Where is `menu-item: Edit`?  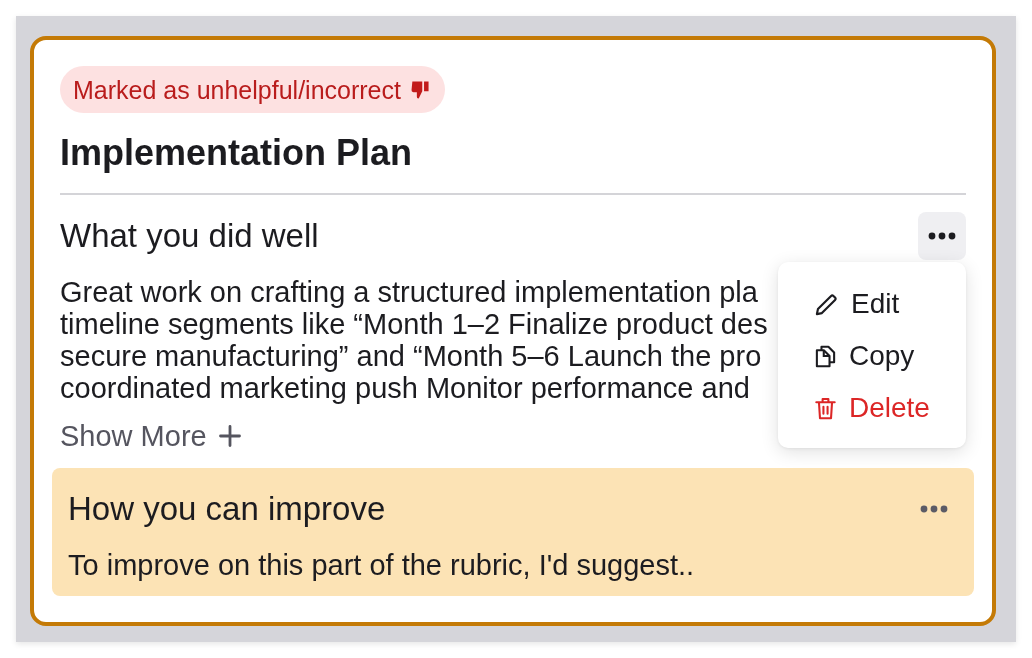 menu-item: Edit is located at coordinates (872, 304).